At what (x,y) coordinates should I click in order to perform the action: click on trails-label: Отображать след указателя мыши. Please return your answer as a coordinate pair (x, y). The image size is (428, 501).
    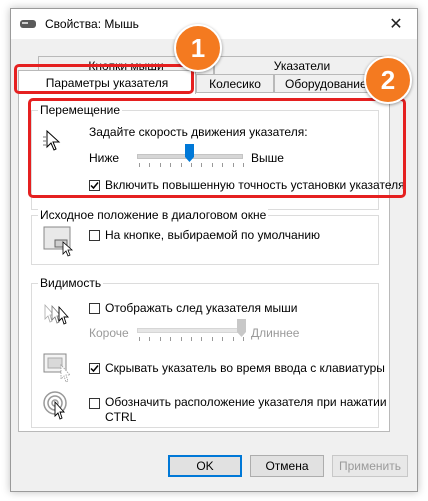
    Looking at the image, I should click on (201, 308).